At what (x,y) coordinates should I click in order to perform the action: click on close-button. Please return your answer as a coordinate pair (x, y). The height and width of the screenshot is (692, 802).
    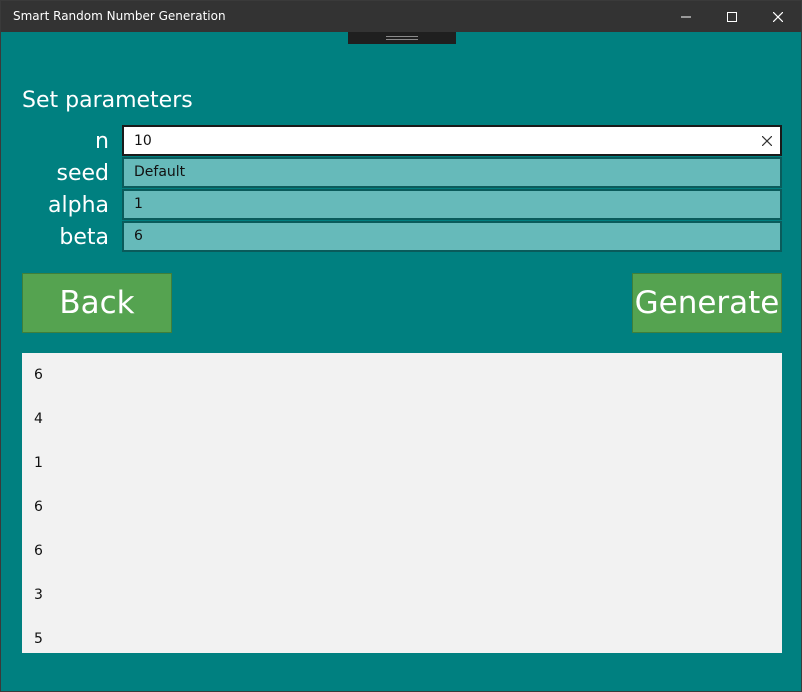
    Looking at the image, I should click on (778, 16).